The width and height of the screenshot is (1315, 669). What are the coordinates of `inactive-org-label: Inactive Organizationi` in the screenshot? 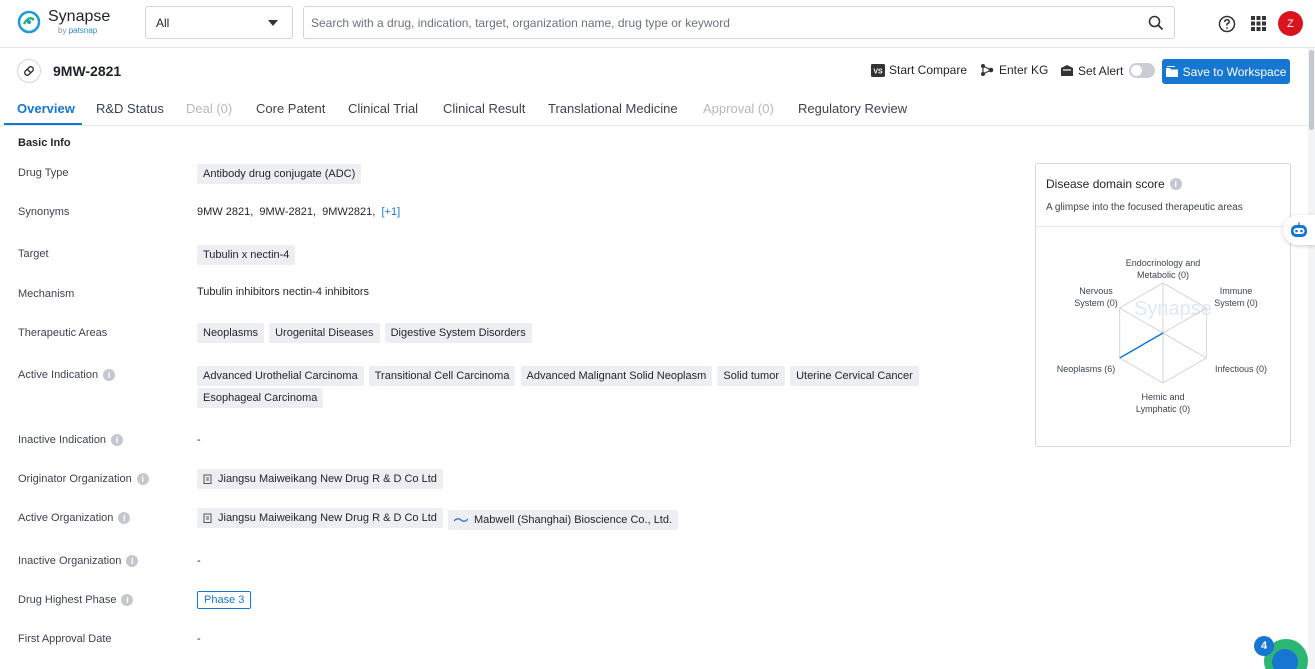 It's located at (78, 561).